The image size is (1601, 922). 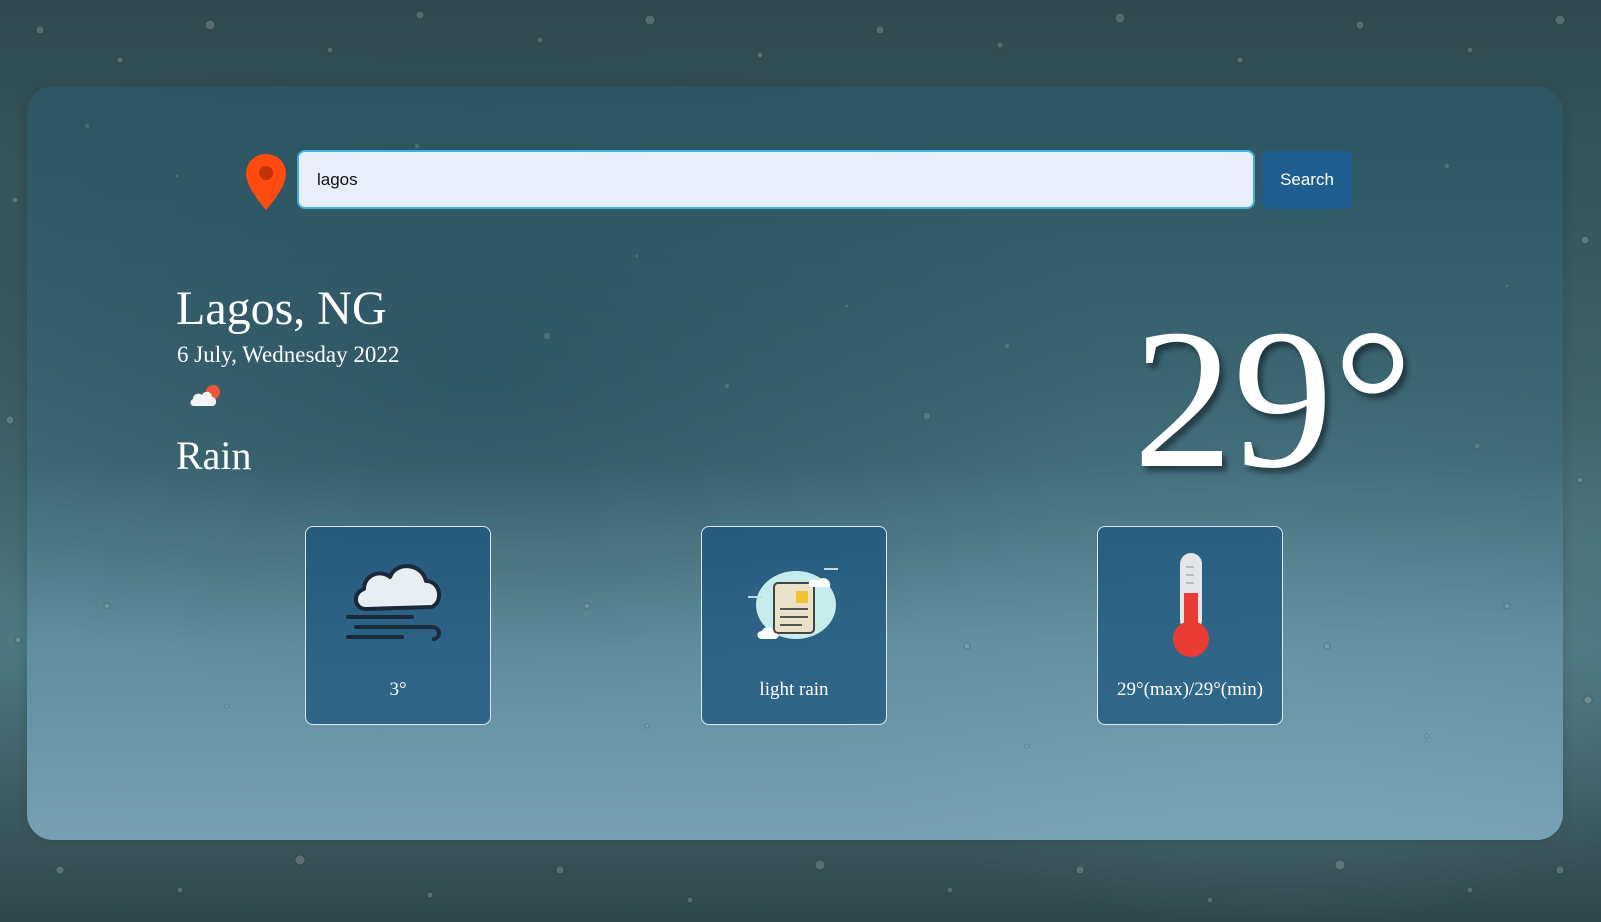 What do you see at coordinates (1273, 399) in the screenshot?
I see `current-temperature: 29°` at bounding box center [1273, 399].